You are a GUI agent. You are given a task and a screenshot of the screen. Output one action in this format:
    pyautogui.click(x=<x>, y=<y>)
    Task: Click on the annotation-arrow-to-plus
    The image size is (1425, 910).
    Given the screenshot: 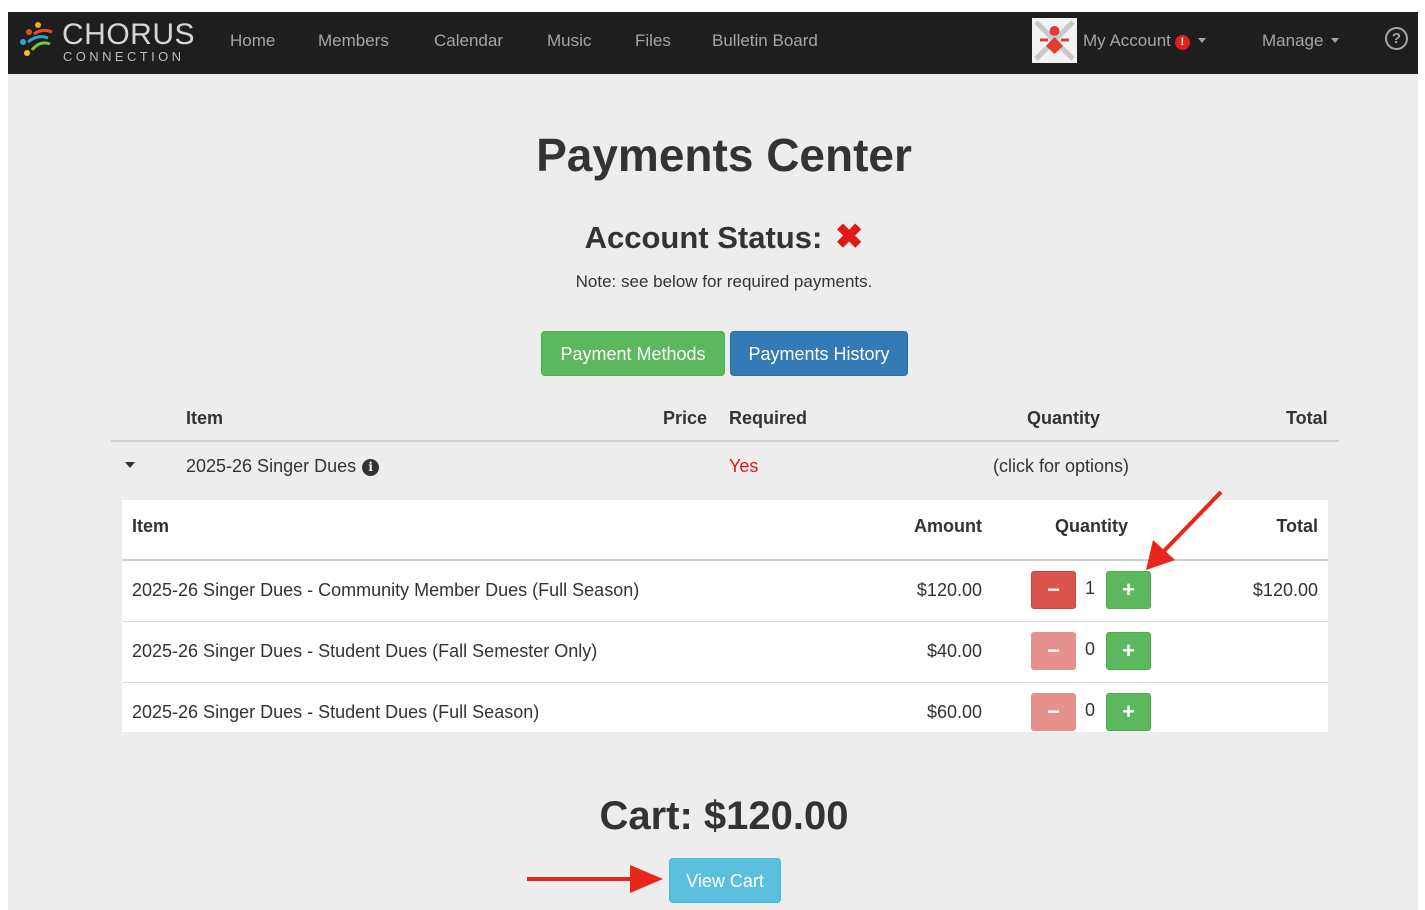 What is the action you would take?
    pyautogui.click(x=1184, y=530)
    